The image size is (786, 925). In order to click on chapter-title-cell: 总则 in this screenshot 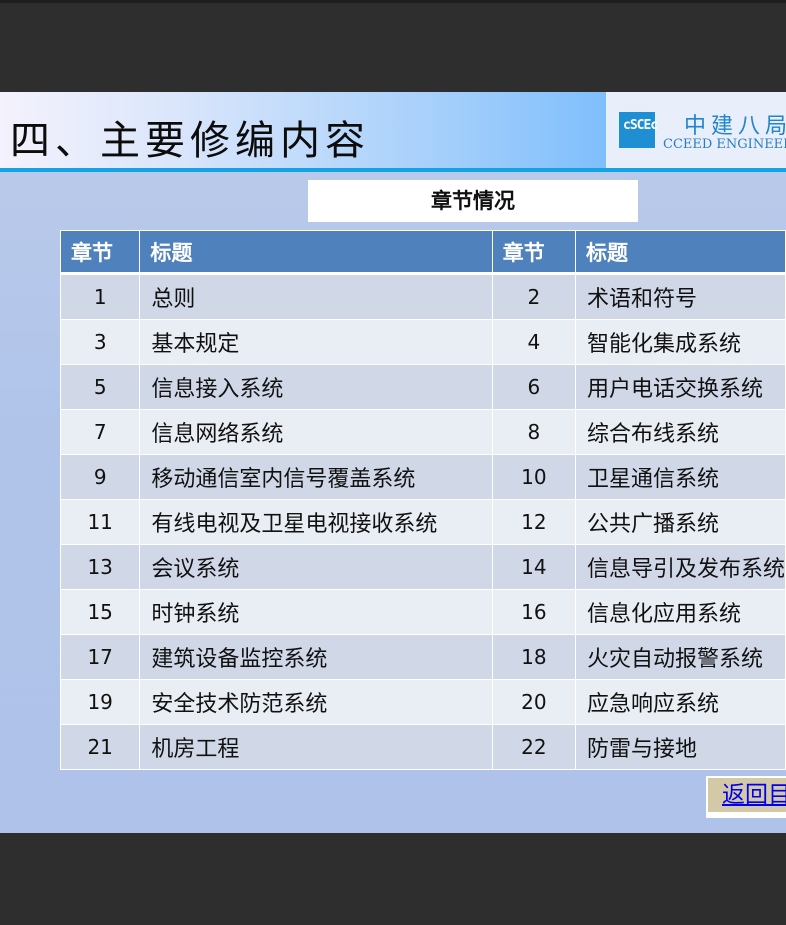, I will do `click(316, 296)`.